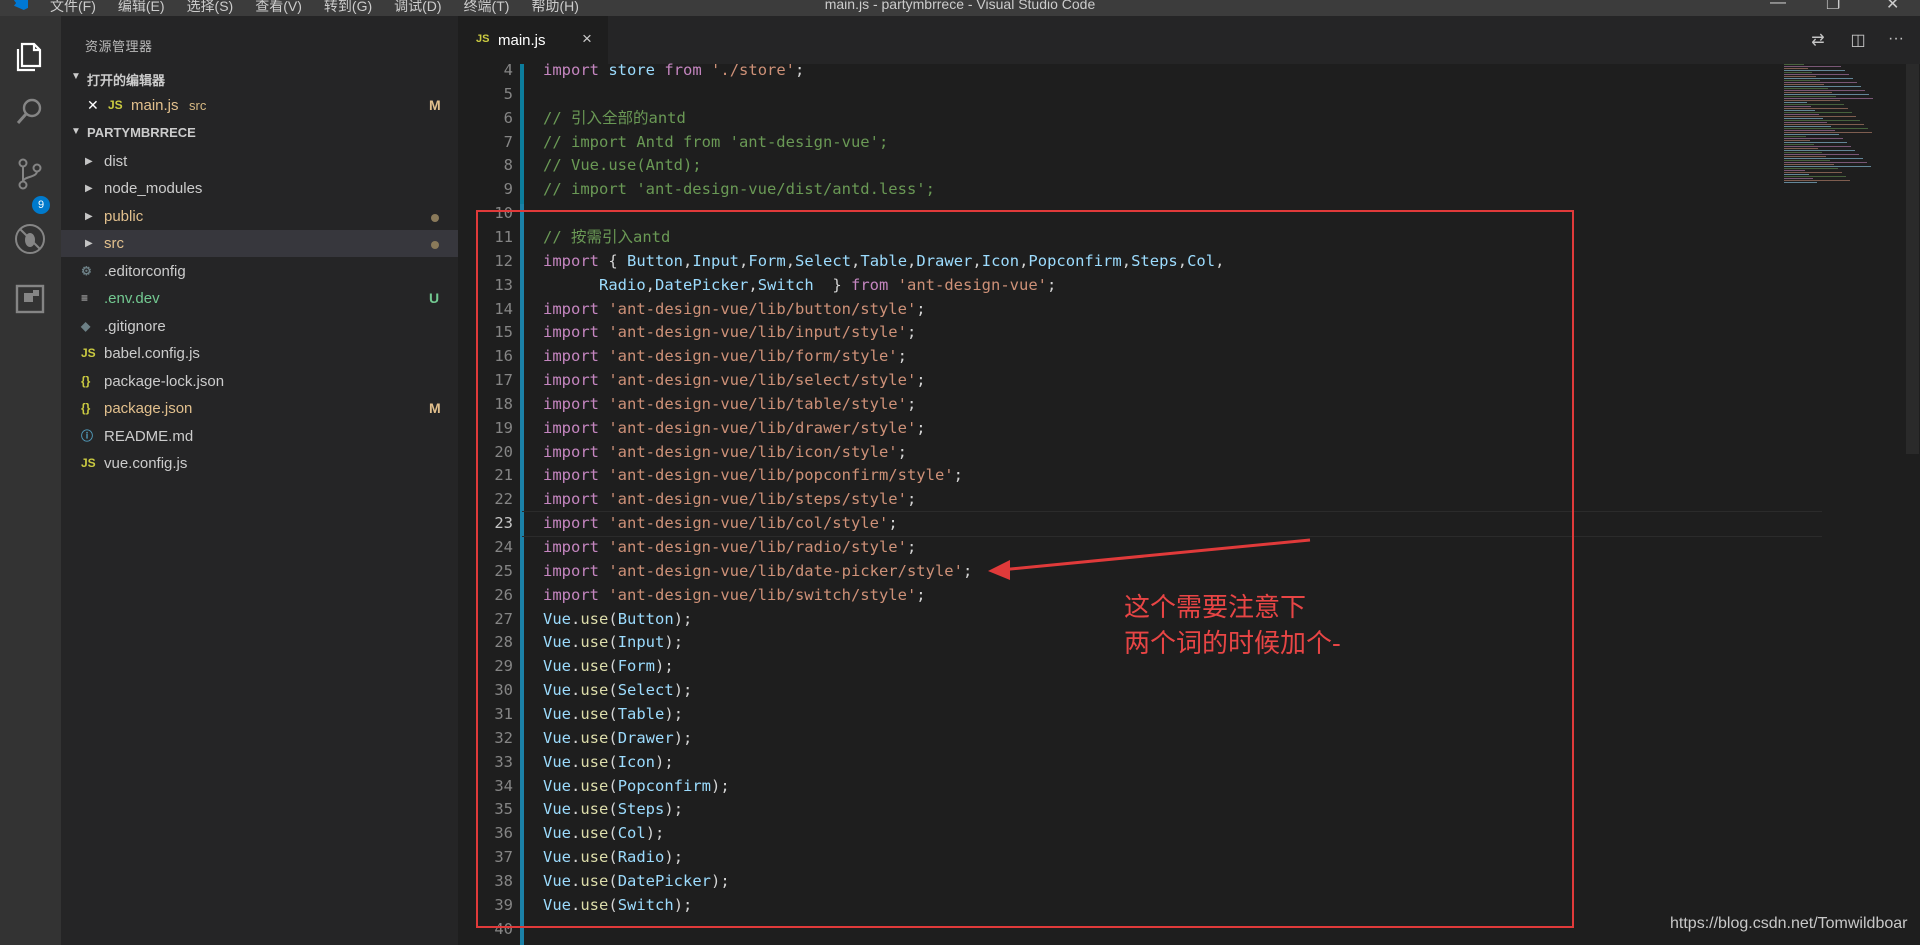 Image resolution: width=1920 pixels, height=945 pixels. Describe the element at coordinates (1149, 559) in the screenshot. I see `annotation-arrow-icon` at that location.